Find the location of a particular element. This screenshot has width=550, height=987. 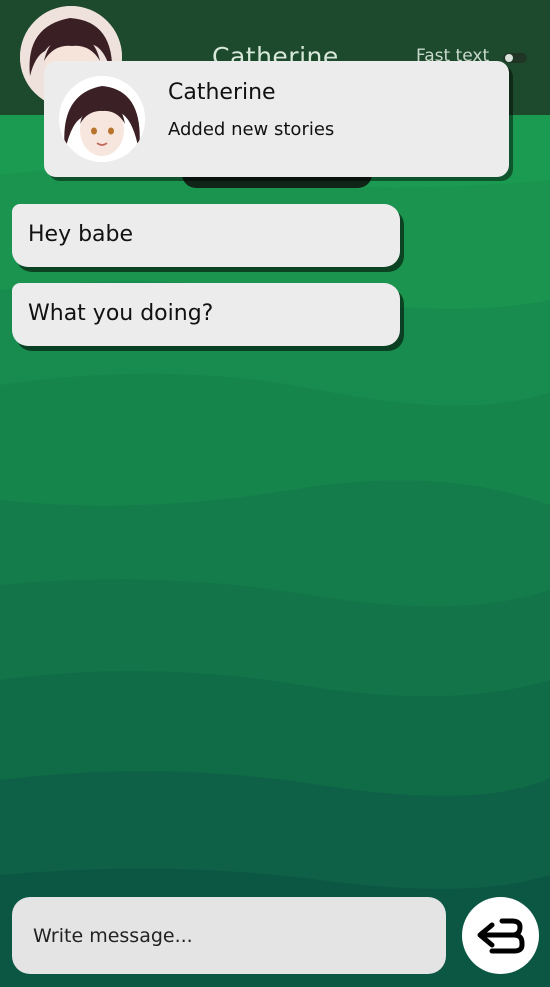

story-notification: Catherine Added new stories is located at coordinates (276, 119).